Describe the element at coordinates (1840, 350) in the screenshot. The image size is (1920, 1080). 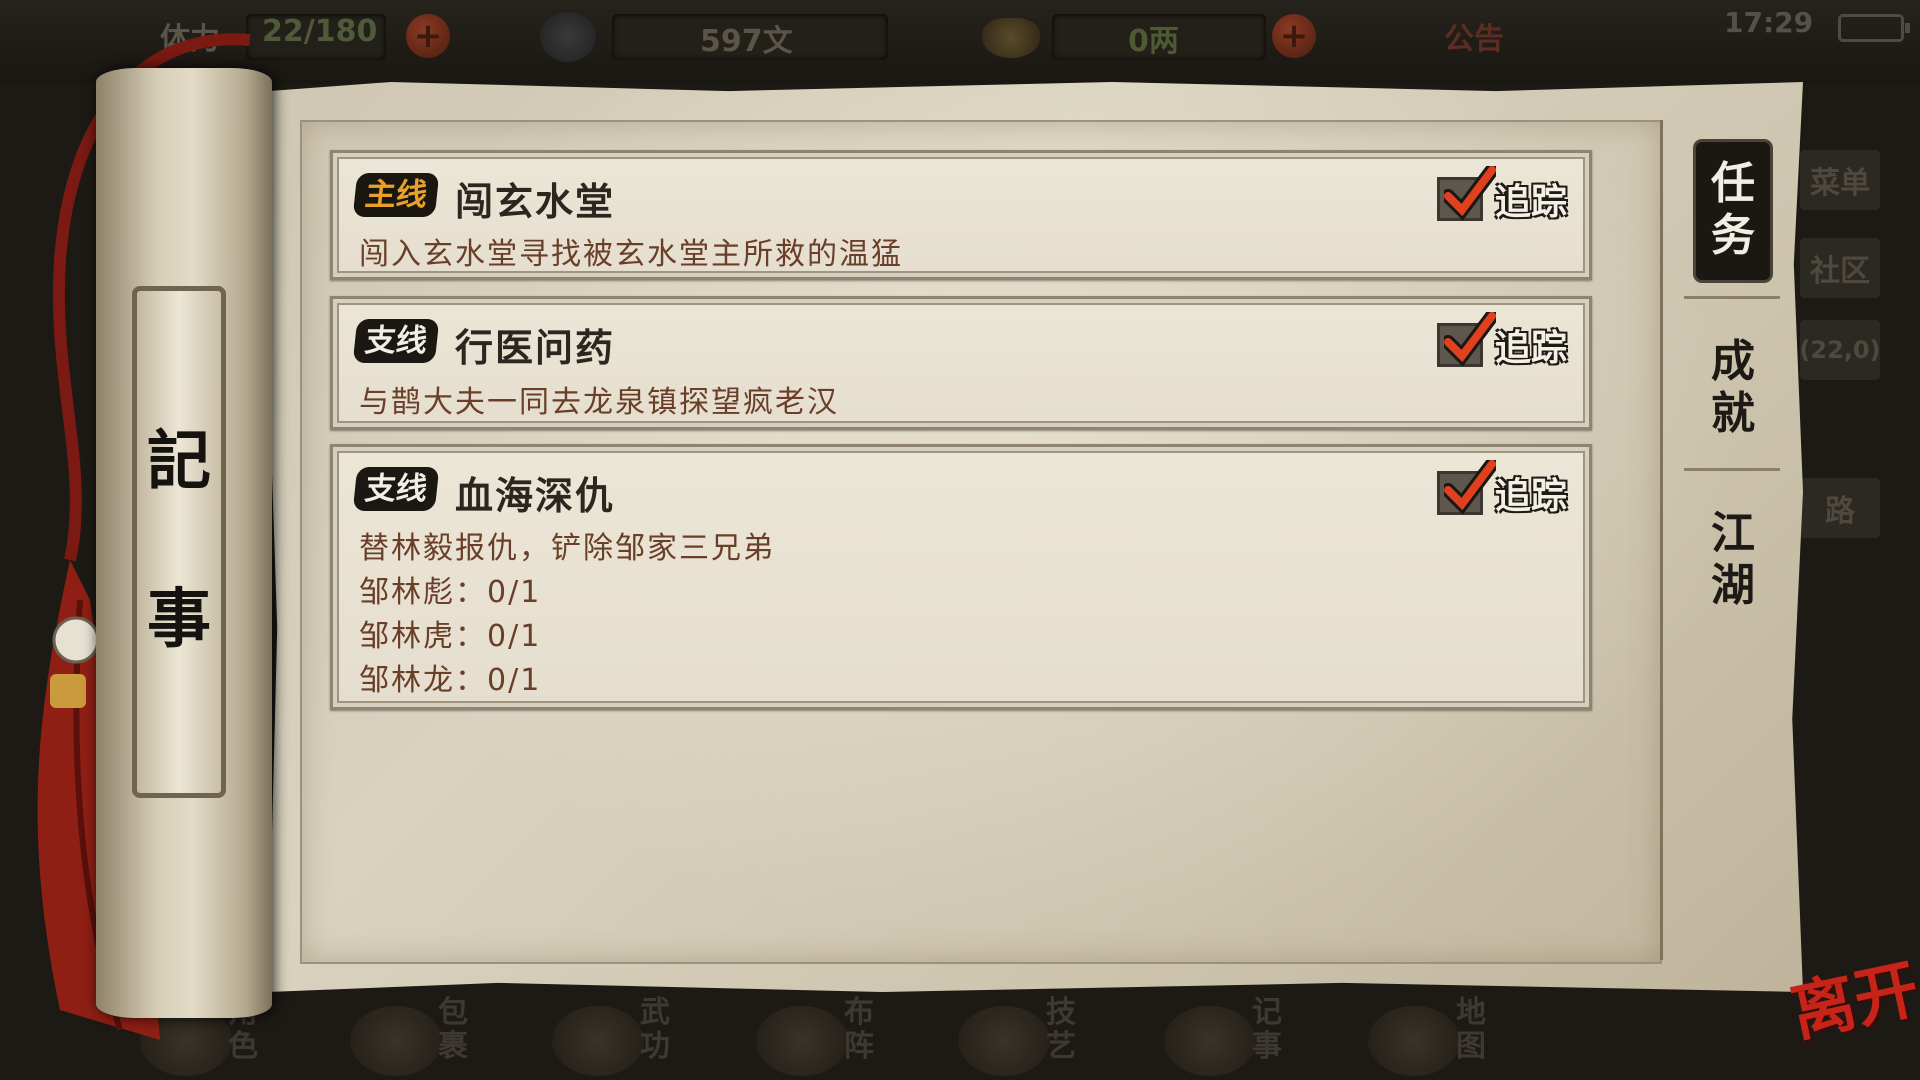
I see `coordinate-readout: (22,0)` at that location.